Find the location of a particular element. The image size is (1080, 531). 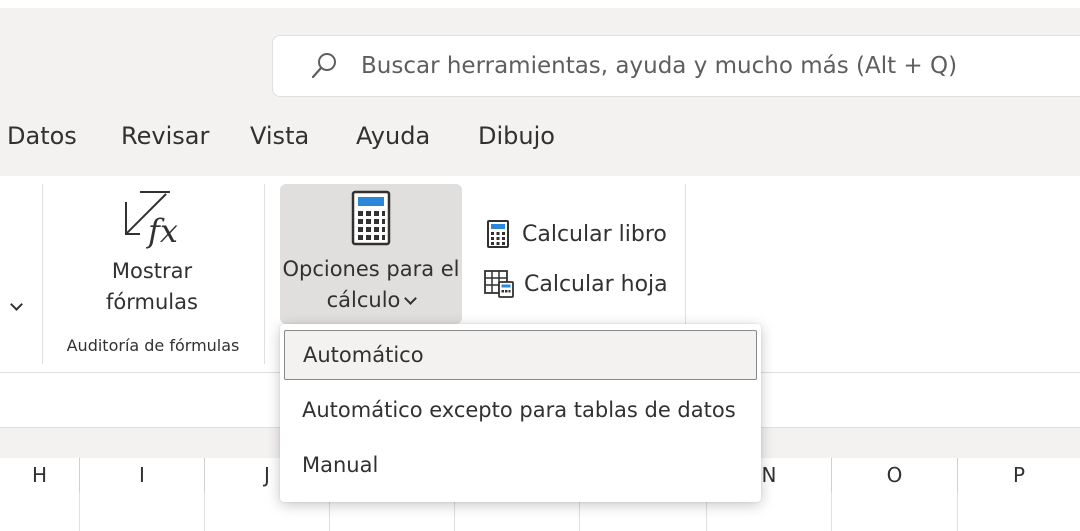

calculate-sheet-label: Calcular hoja is located at coordinates (596, 284).